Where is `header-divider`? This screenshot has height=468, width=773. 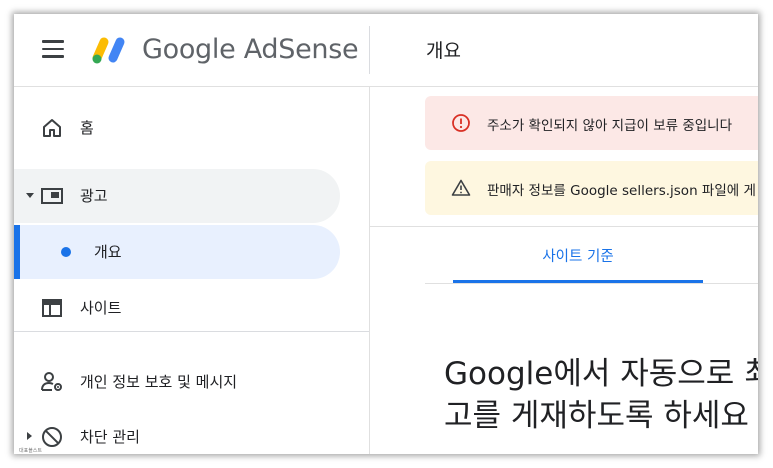 header-divider is located at coordinates (369, 50).